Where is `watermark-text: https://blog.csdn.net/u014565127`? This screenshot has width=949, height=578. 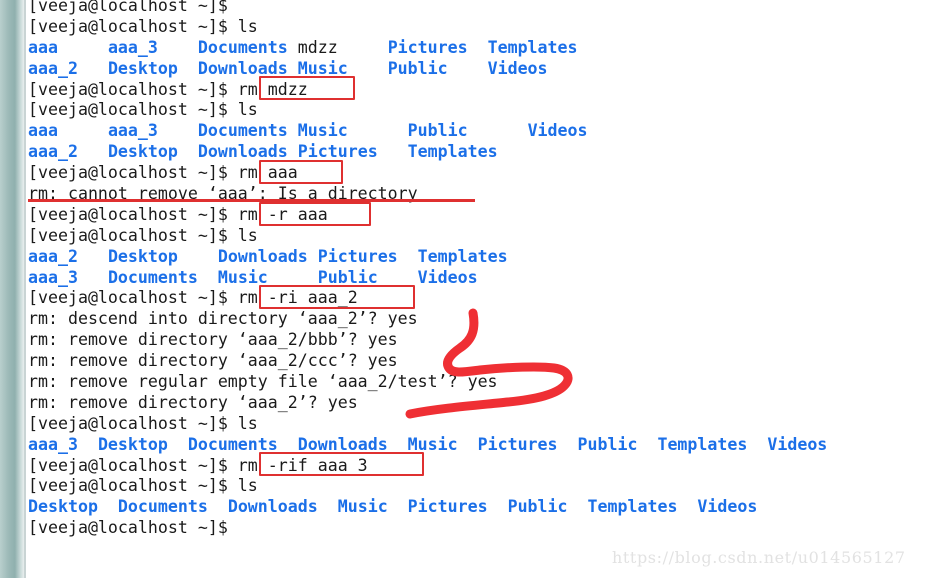
watermark-text: https://blog.csdn.net/u014565127 is located at coordinates (759, 557).